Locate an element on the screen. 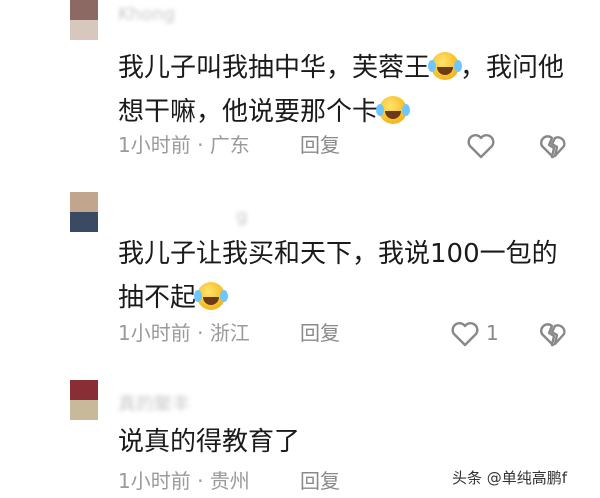  comment-meta: 1小时前 · 浙江 is located at coordinates (184, 333).